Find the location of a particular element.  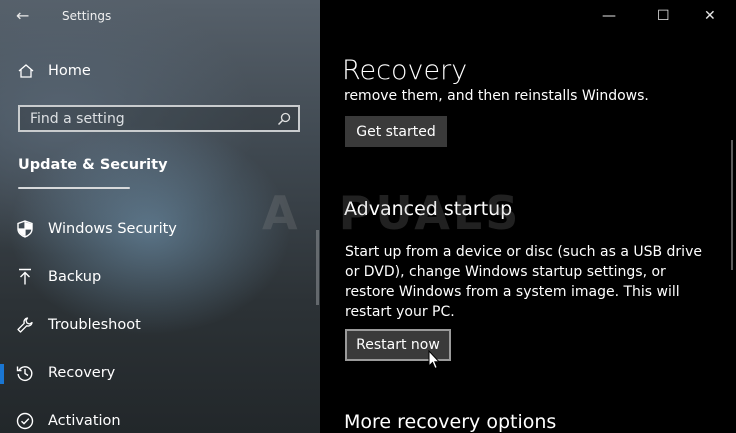

shield-icon is located at coordinates (25, 229).